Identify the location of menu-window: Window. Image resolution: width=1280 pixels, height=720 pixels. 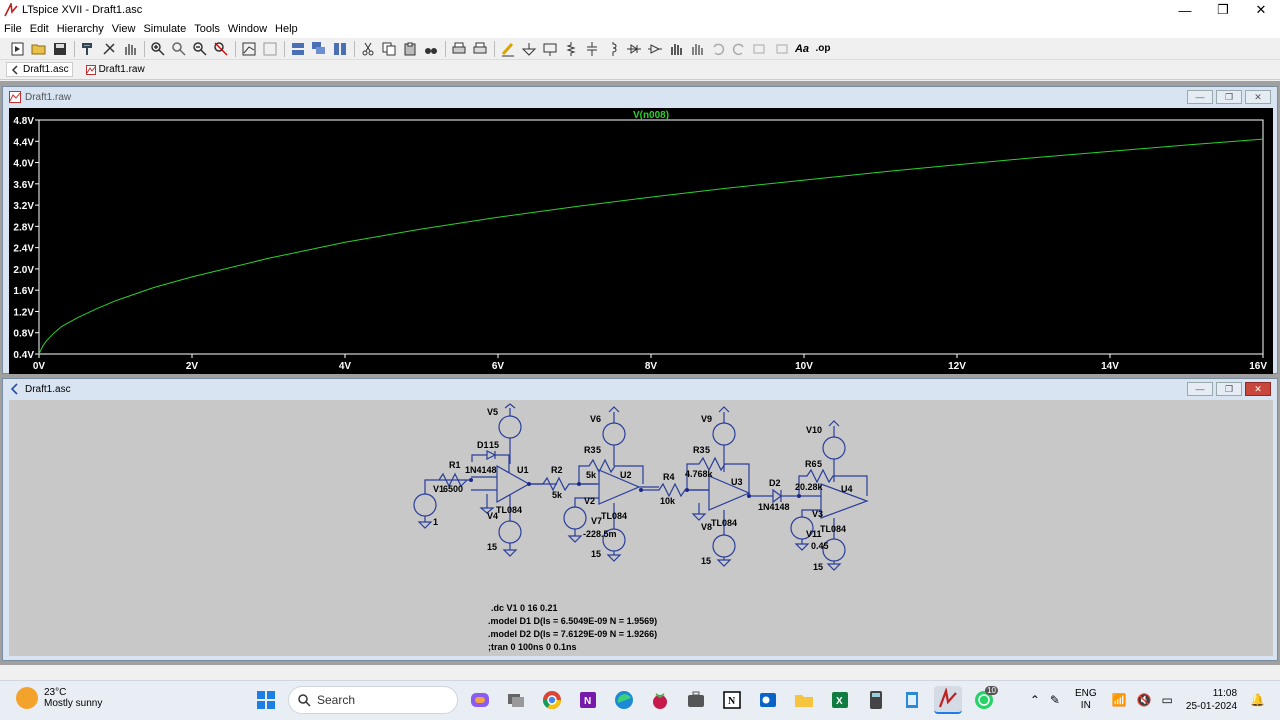
(247, 29).